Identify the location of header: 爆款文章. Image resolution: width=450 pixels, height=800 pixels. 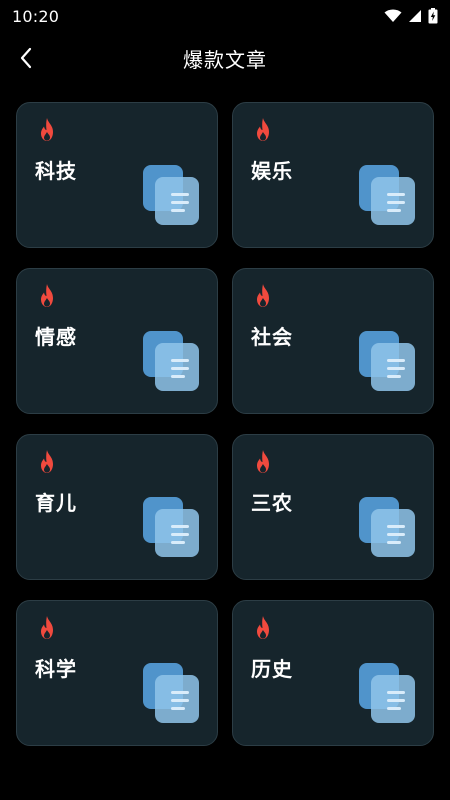
(225, 58).